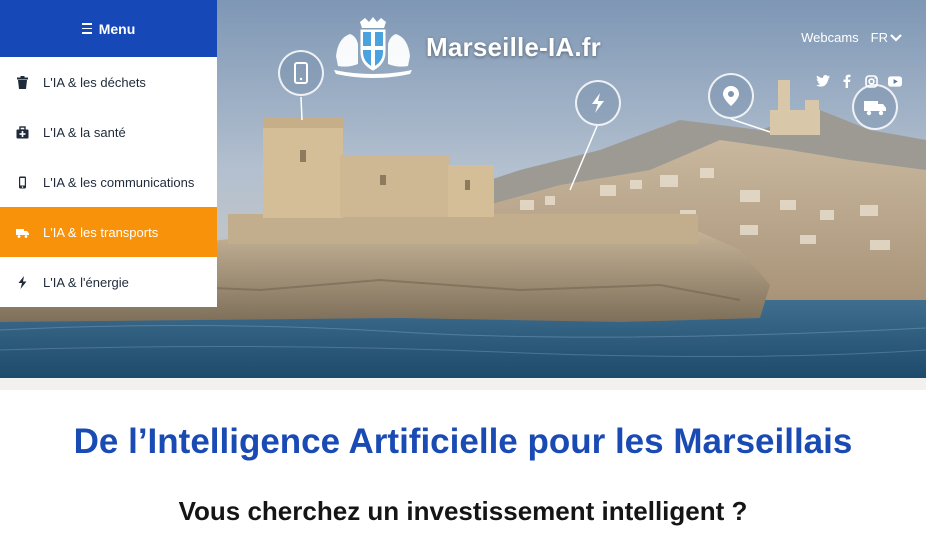  Describe the element at coordinates (119, 182) in the screenshot. I see `menu-item-label: L'IA & les communications` at that location.